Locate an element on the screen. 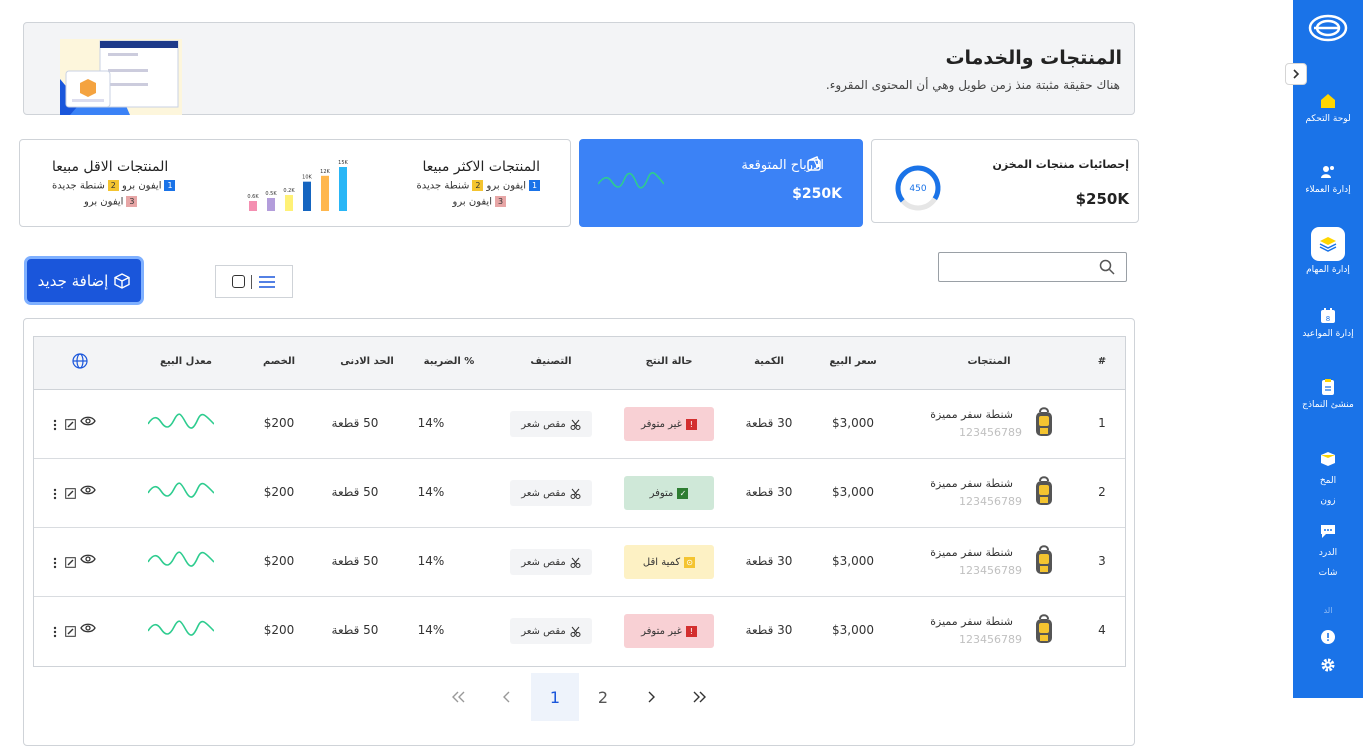 This screenshot has width=1371, height=746. view-toggle is located at coordinates (254, 281).